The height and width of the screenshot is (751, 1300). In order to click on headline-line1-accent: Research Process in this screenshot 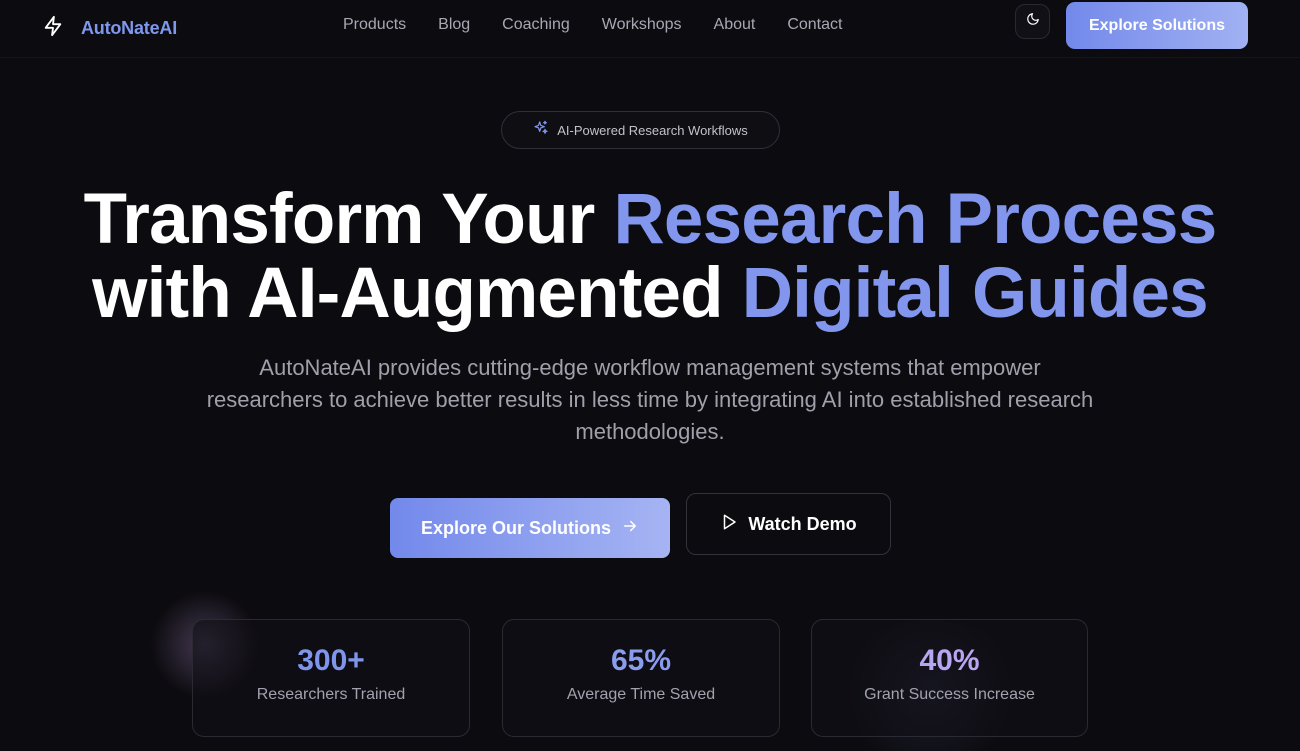, I will do `click(915, 219)`.